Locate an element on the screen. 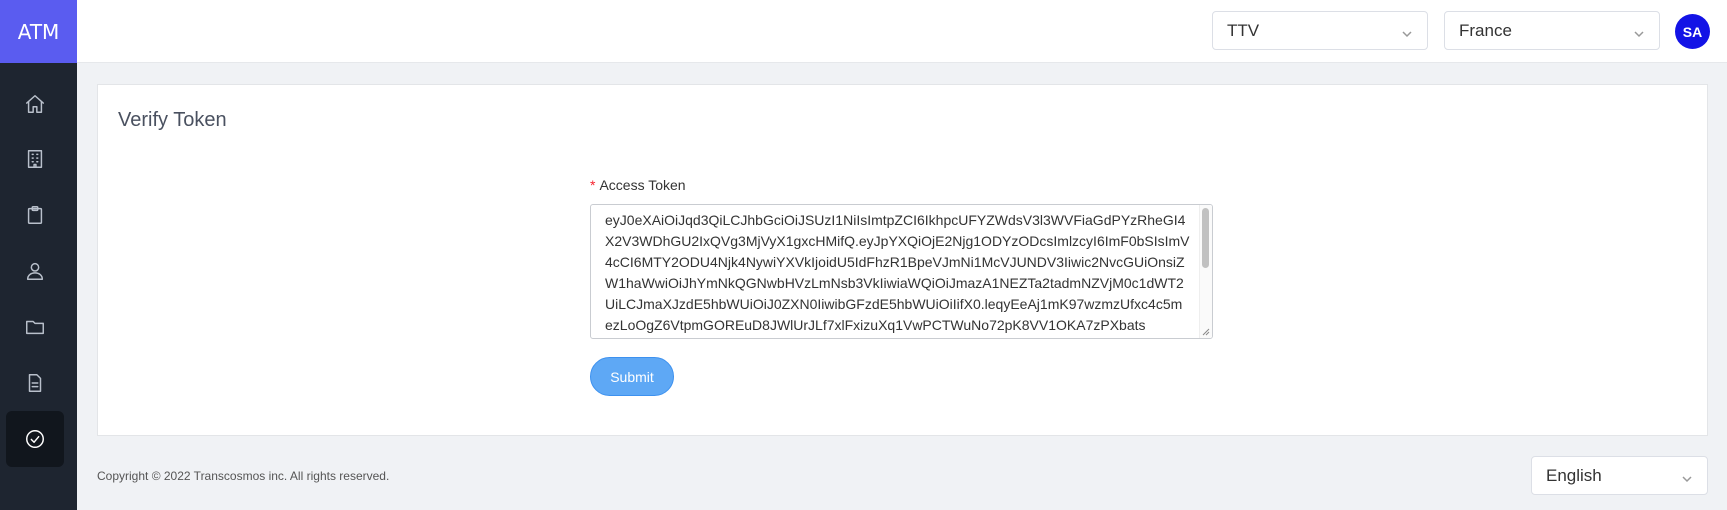 This screenshot has width=1727, height=510. project-select-value: TTV is located at coordinates (1243, 30).